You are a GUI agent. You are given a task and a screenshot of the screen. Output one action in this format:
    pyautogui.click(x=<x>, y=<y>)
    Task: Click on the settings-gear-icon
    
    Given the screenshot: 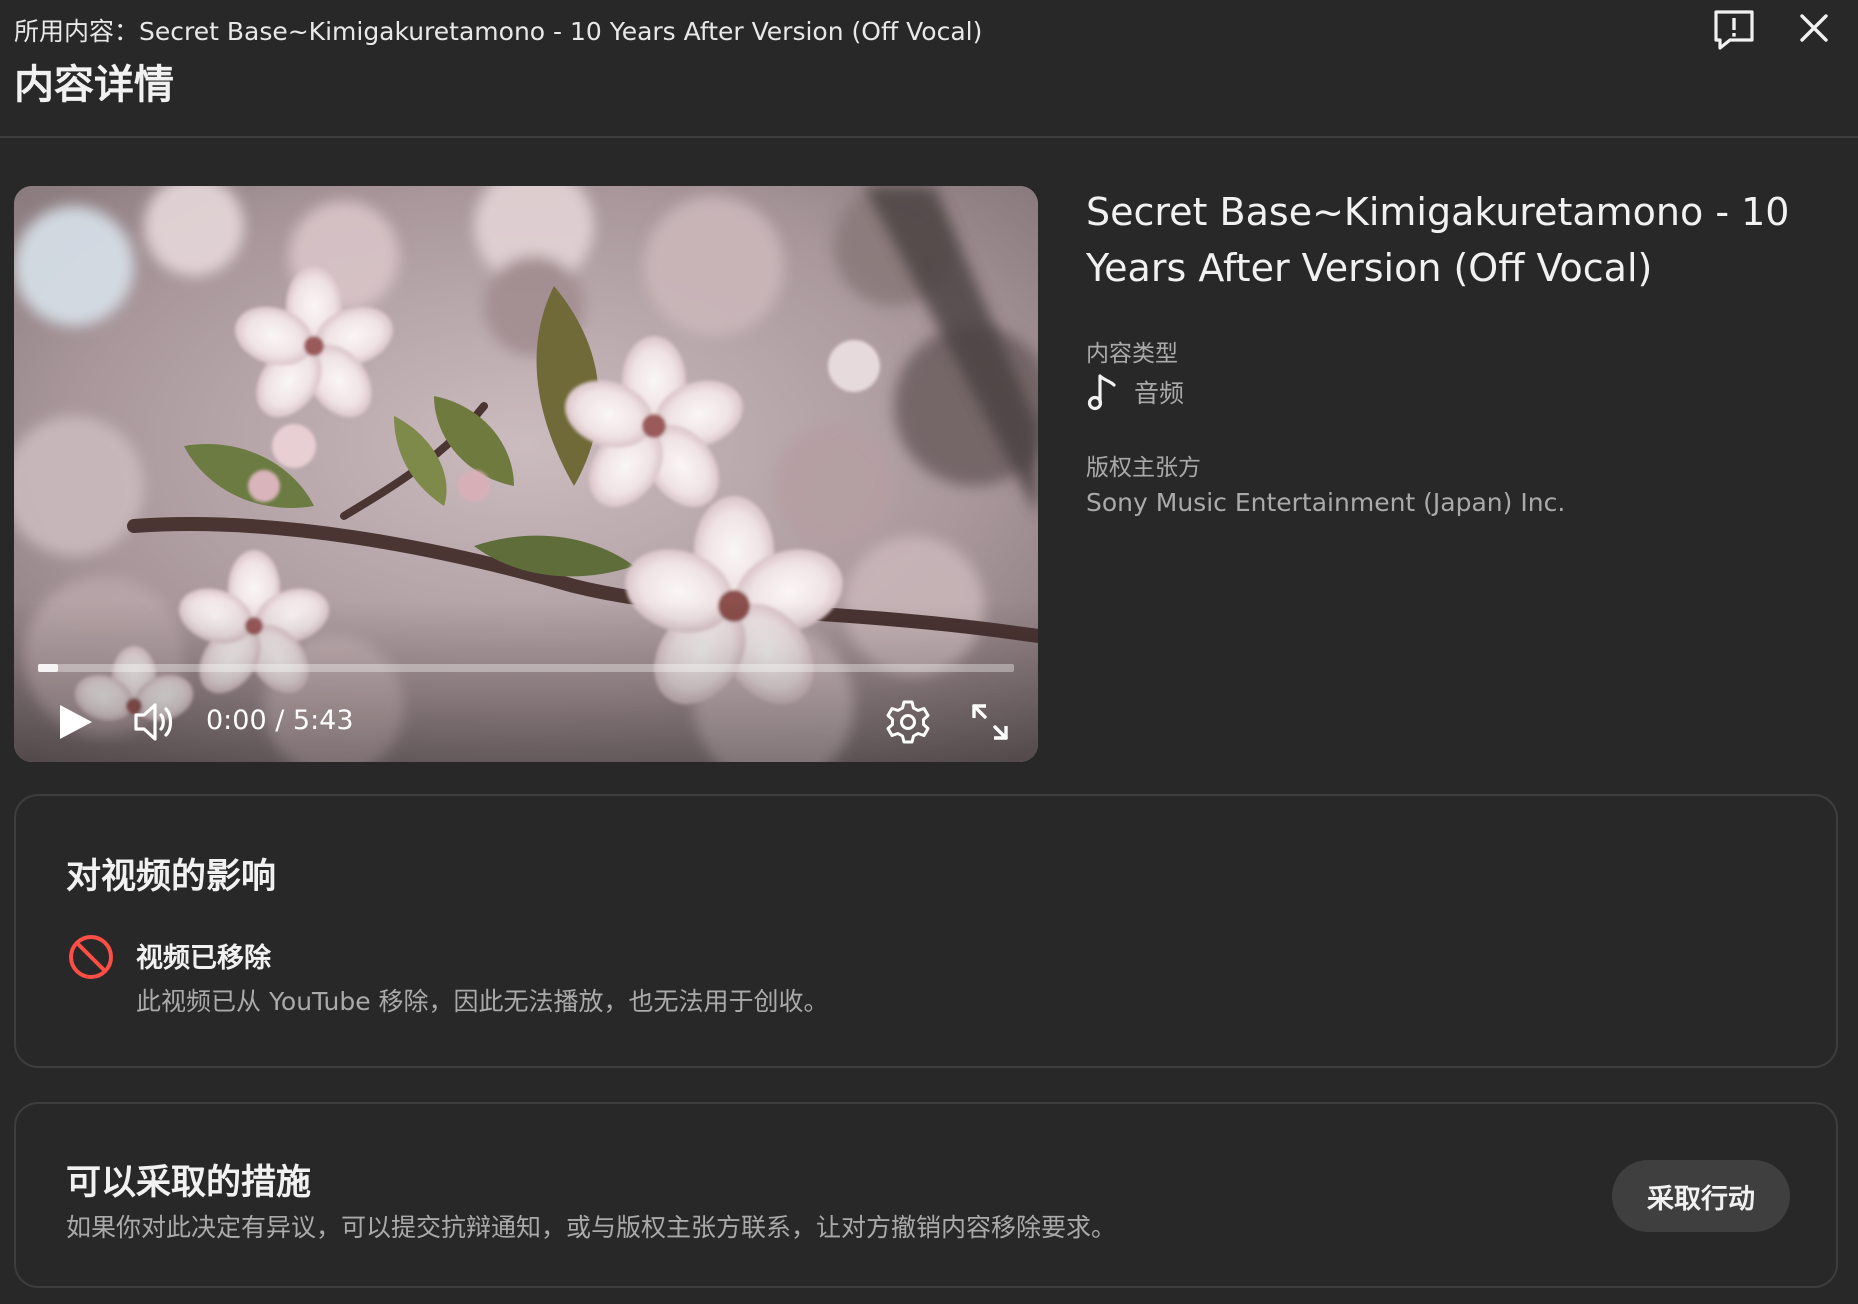 What is the action you would take?
    pyautogui.click(x=908, y=722)
    